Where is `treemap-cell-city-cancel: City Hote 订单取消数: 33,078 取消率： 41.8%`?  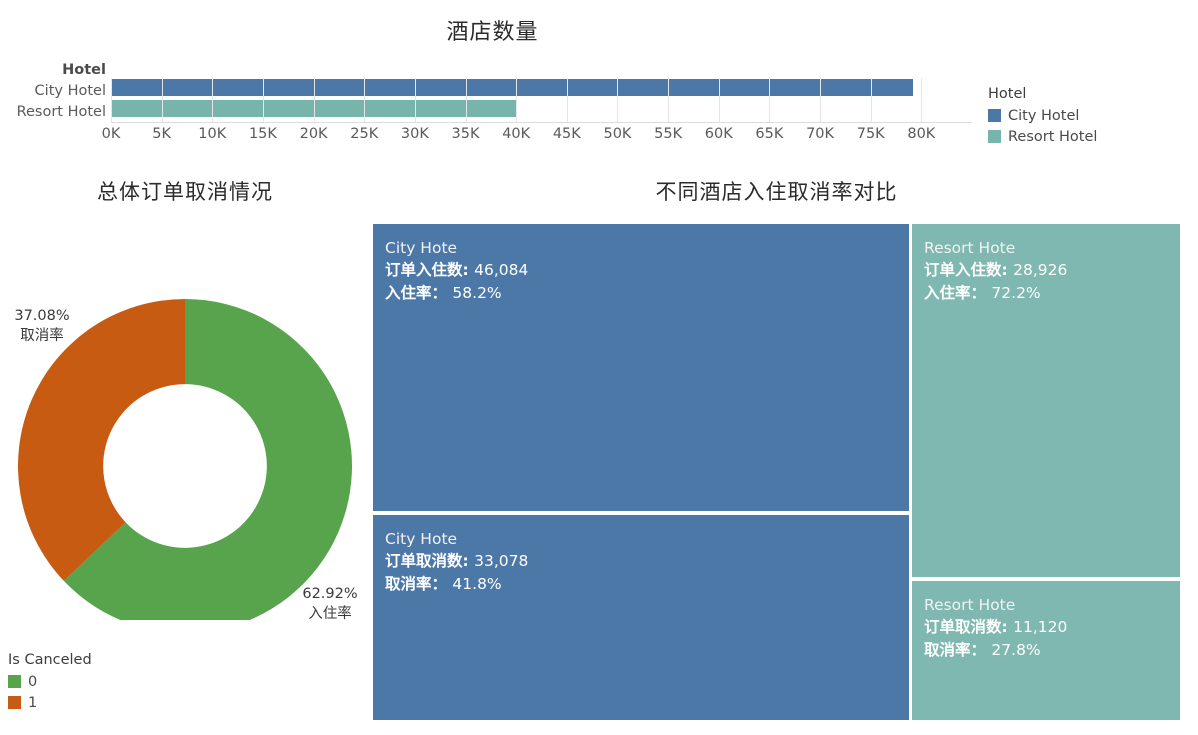 treemap-cell-city-cancel: City Hote 订单取消数: 33,078 取消率： 41.8% is located at coordinates (641, 617).